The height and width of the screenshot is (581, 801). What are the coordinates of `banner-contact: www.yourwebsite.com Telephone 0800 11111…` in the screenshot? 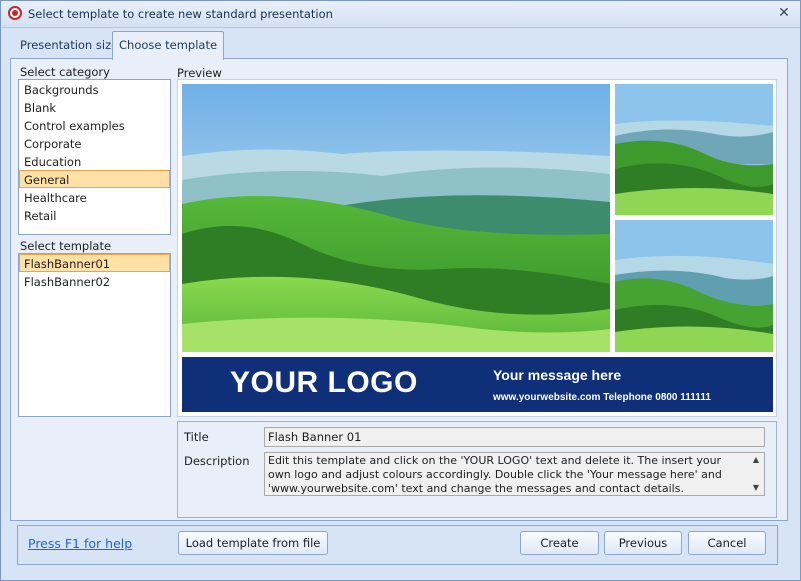 It's located at (602, 397).